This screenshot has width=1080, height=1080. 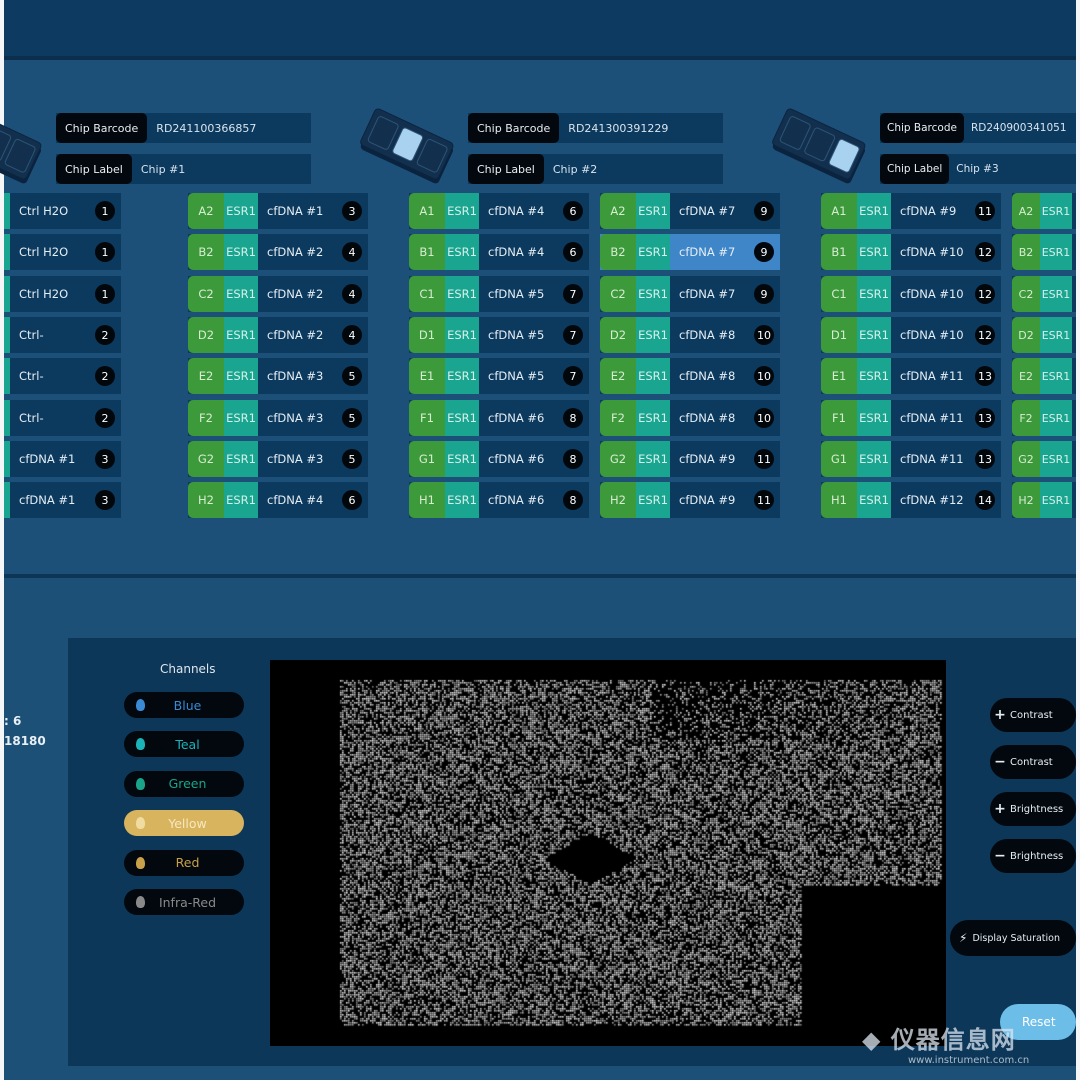 What do you see at coordinates (94, 169) in the screenshot?
I see `chip-label-label: Chip Label` at bounding box center [94, 169].